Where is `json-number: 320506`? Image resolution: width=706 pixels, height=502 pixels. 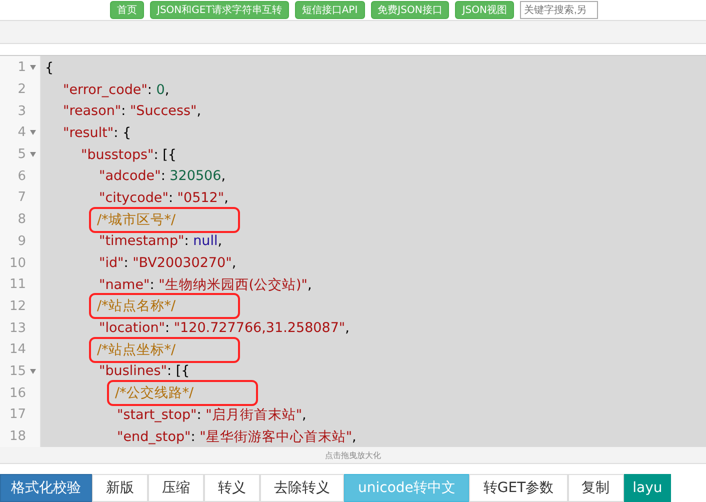 json-number: 320506 is located at coordinates (196, 176).